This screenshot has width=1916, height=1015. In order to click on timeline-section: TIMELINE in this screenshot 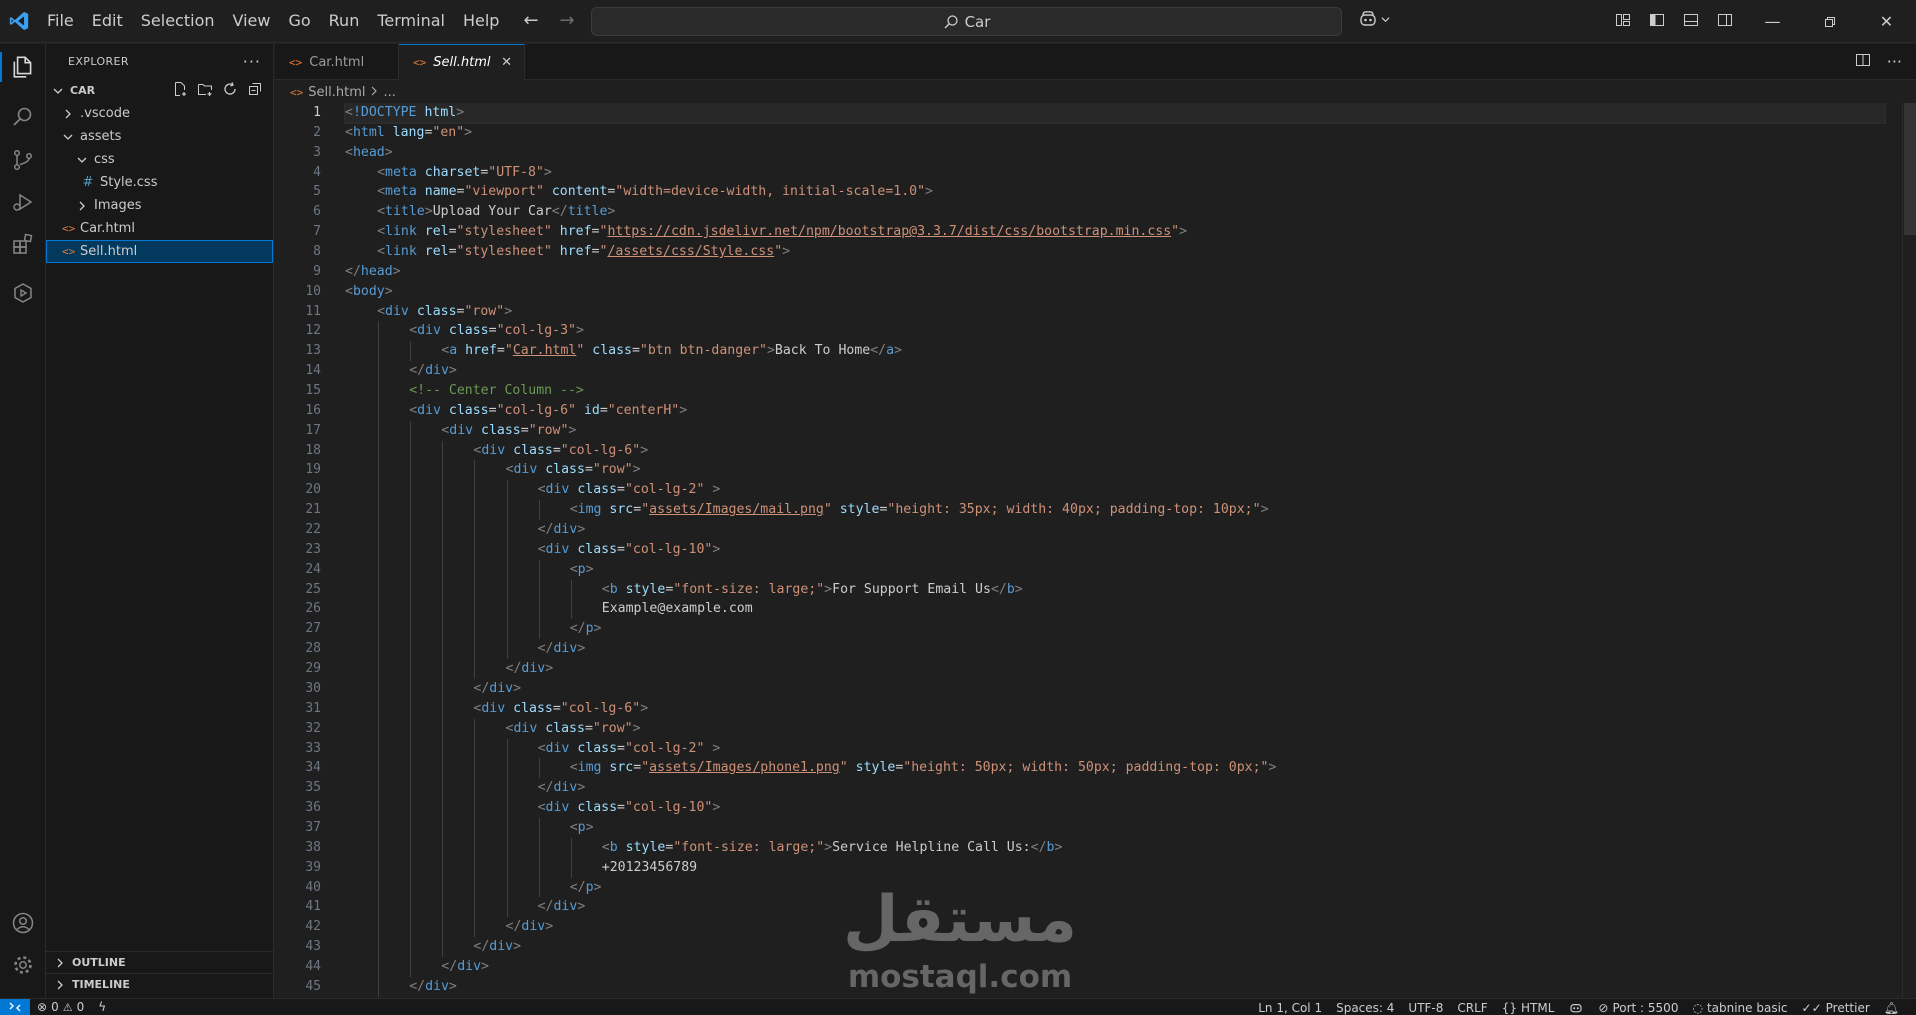, I will do `click(159, 984)`.